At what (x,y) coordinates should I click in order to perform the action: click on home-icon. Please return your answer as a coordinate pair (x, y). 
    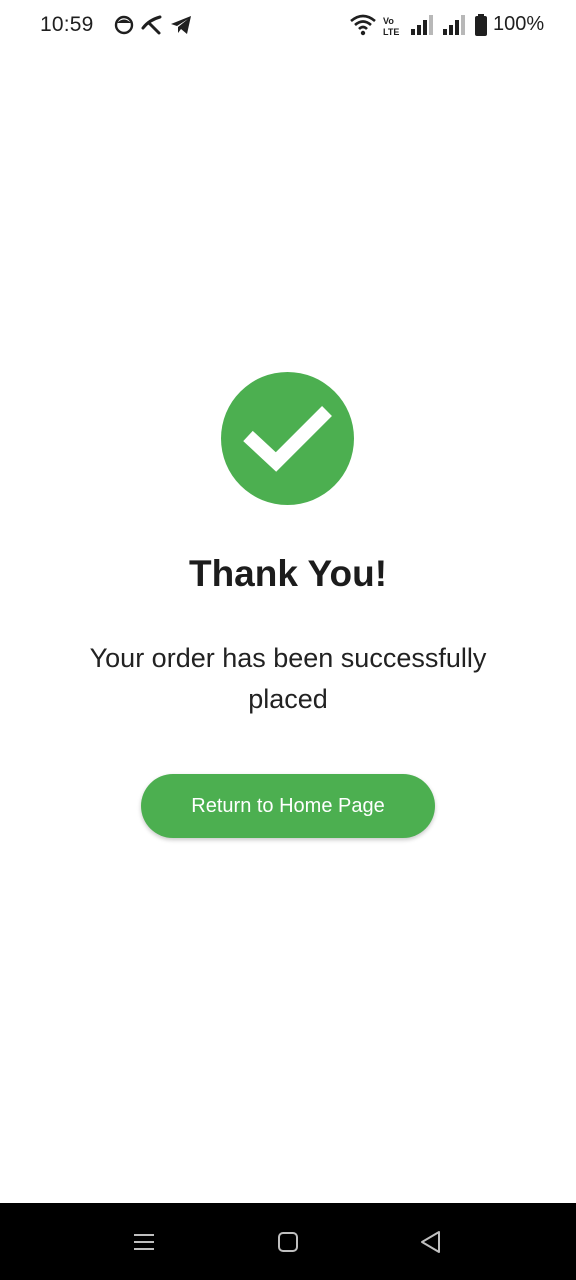
    Looking at the image, I should click on (288, 1242).